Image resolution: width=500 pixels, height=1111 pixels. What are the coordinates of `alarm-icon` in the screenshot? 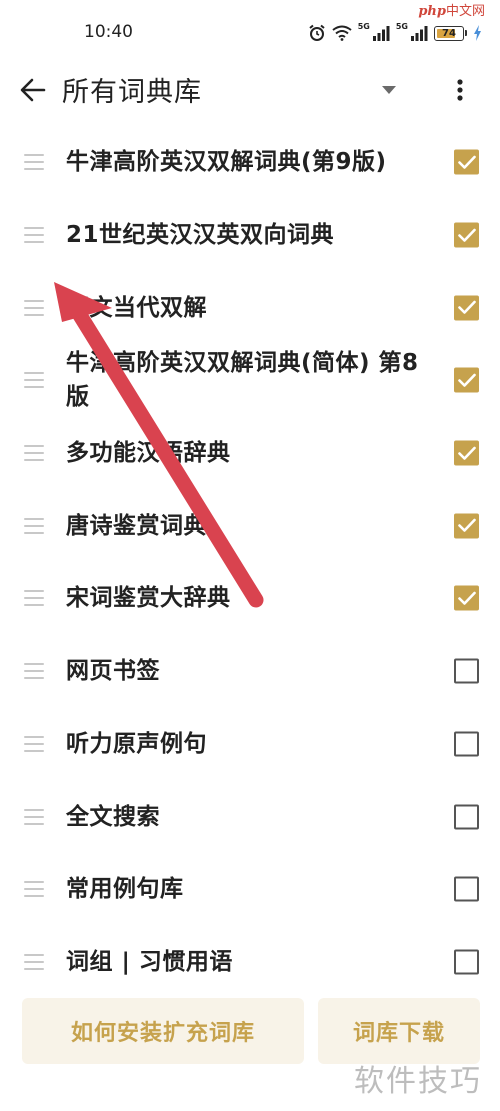 It's located at (317, 32).